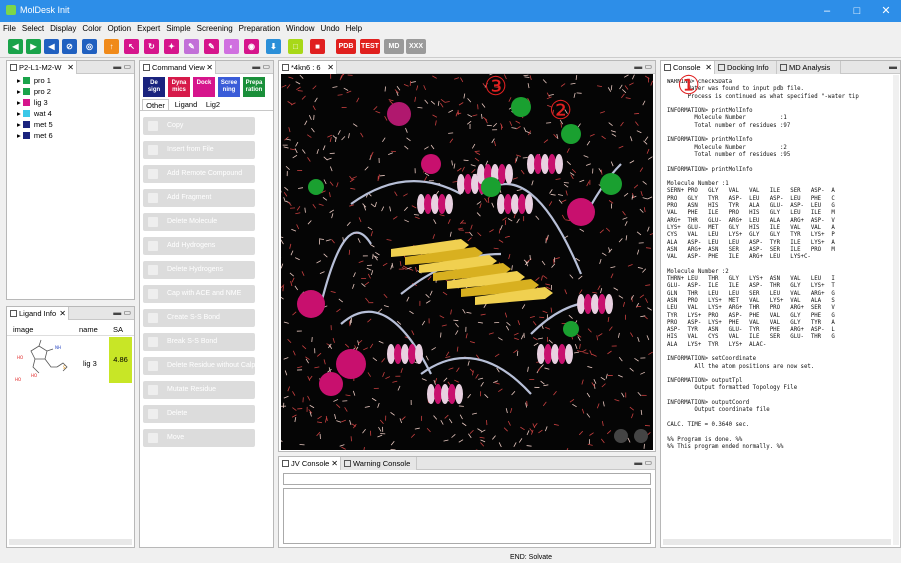 The image size is (901, 563). I want to click on menu-option: Option, so click(119, 29).